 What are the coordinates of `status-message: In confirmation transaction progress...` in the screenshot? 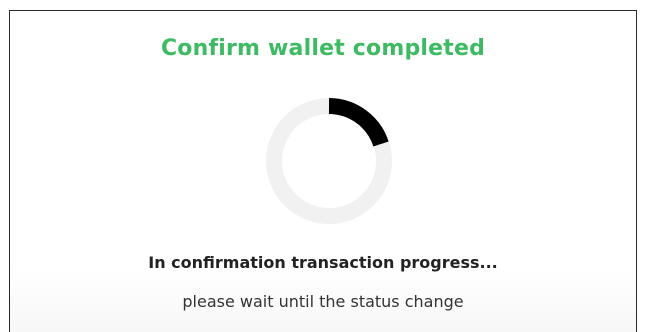 It's located at (323, 262).